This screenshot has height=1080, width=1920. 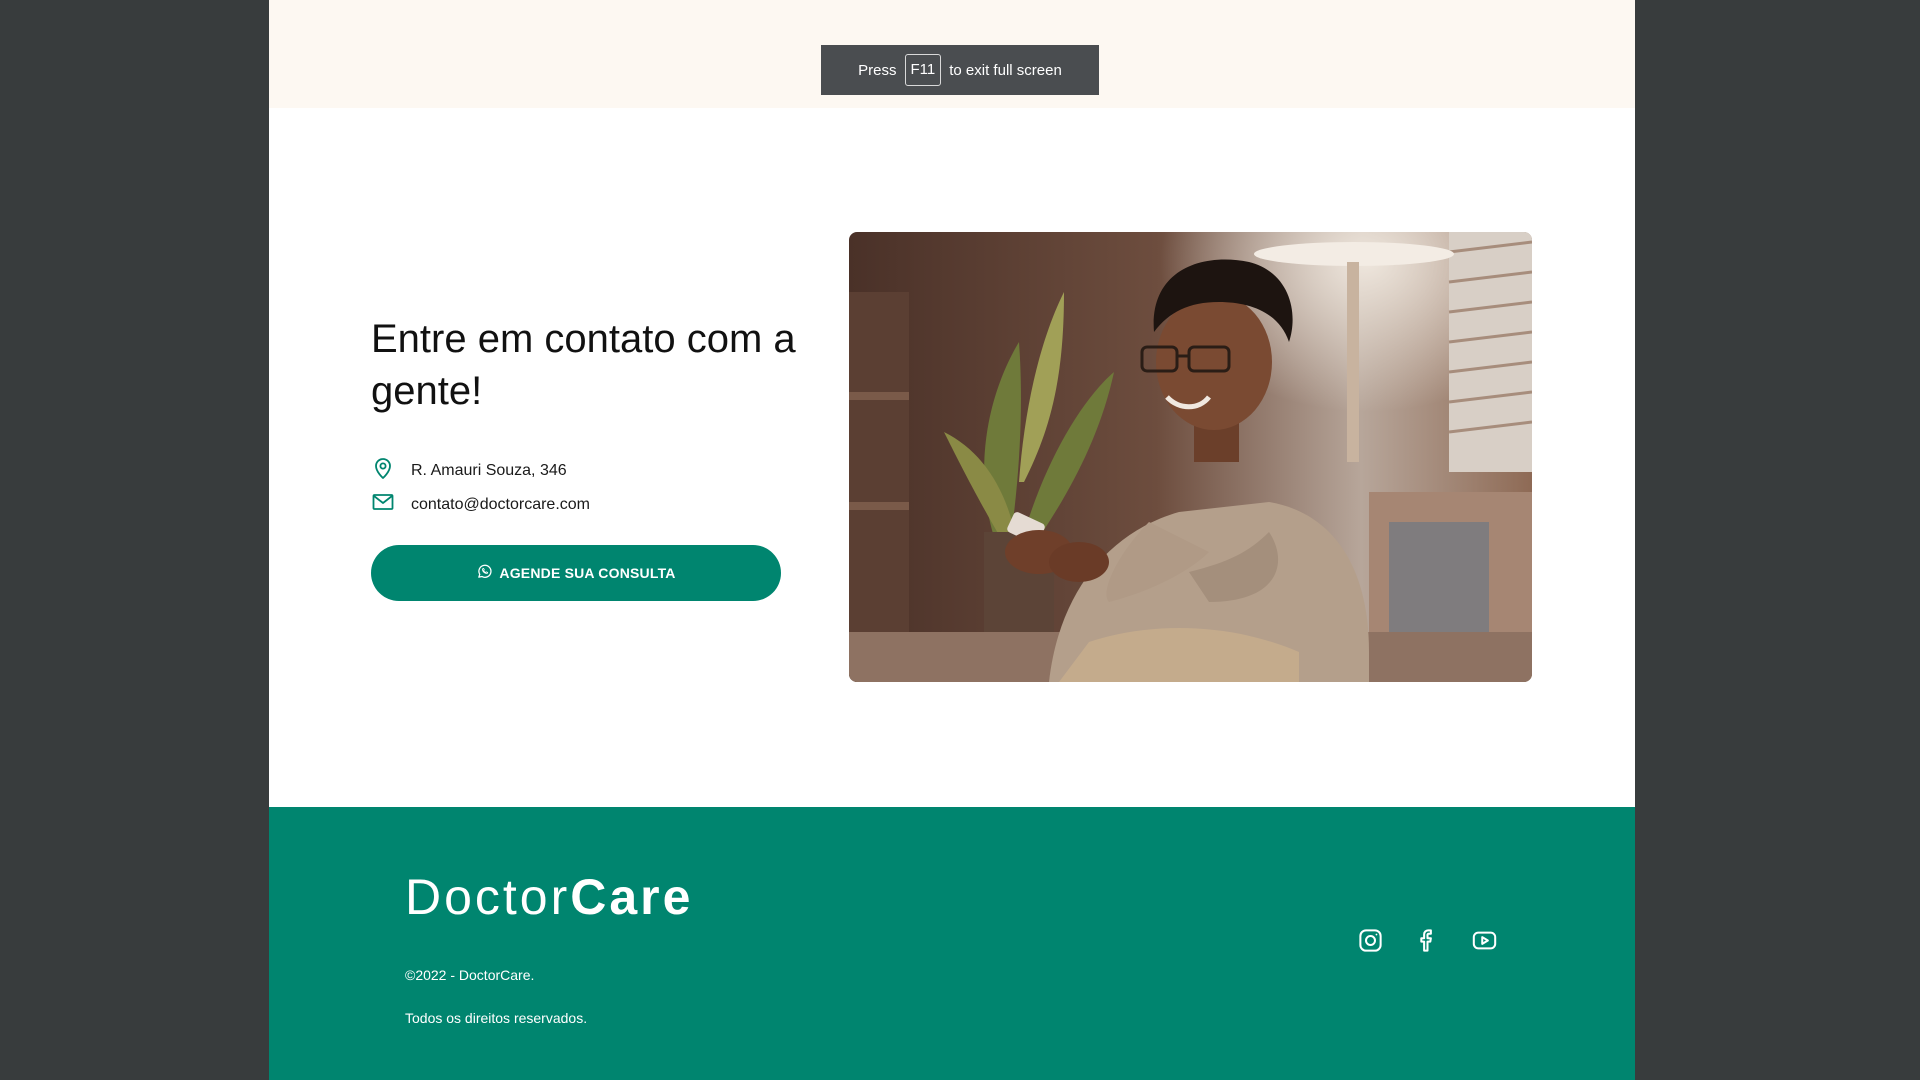 I want to click on email-row: contato@doctorcare.com, so click(x=480, y=504).